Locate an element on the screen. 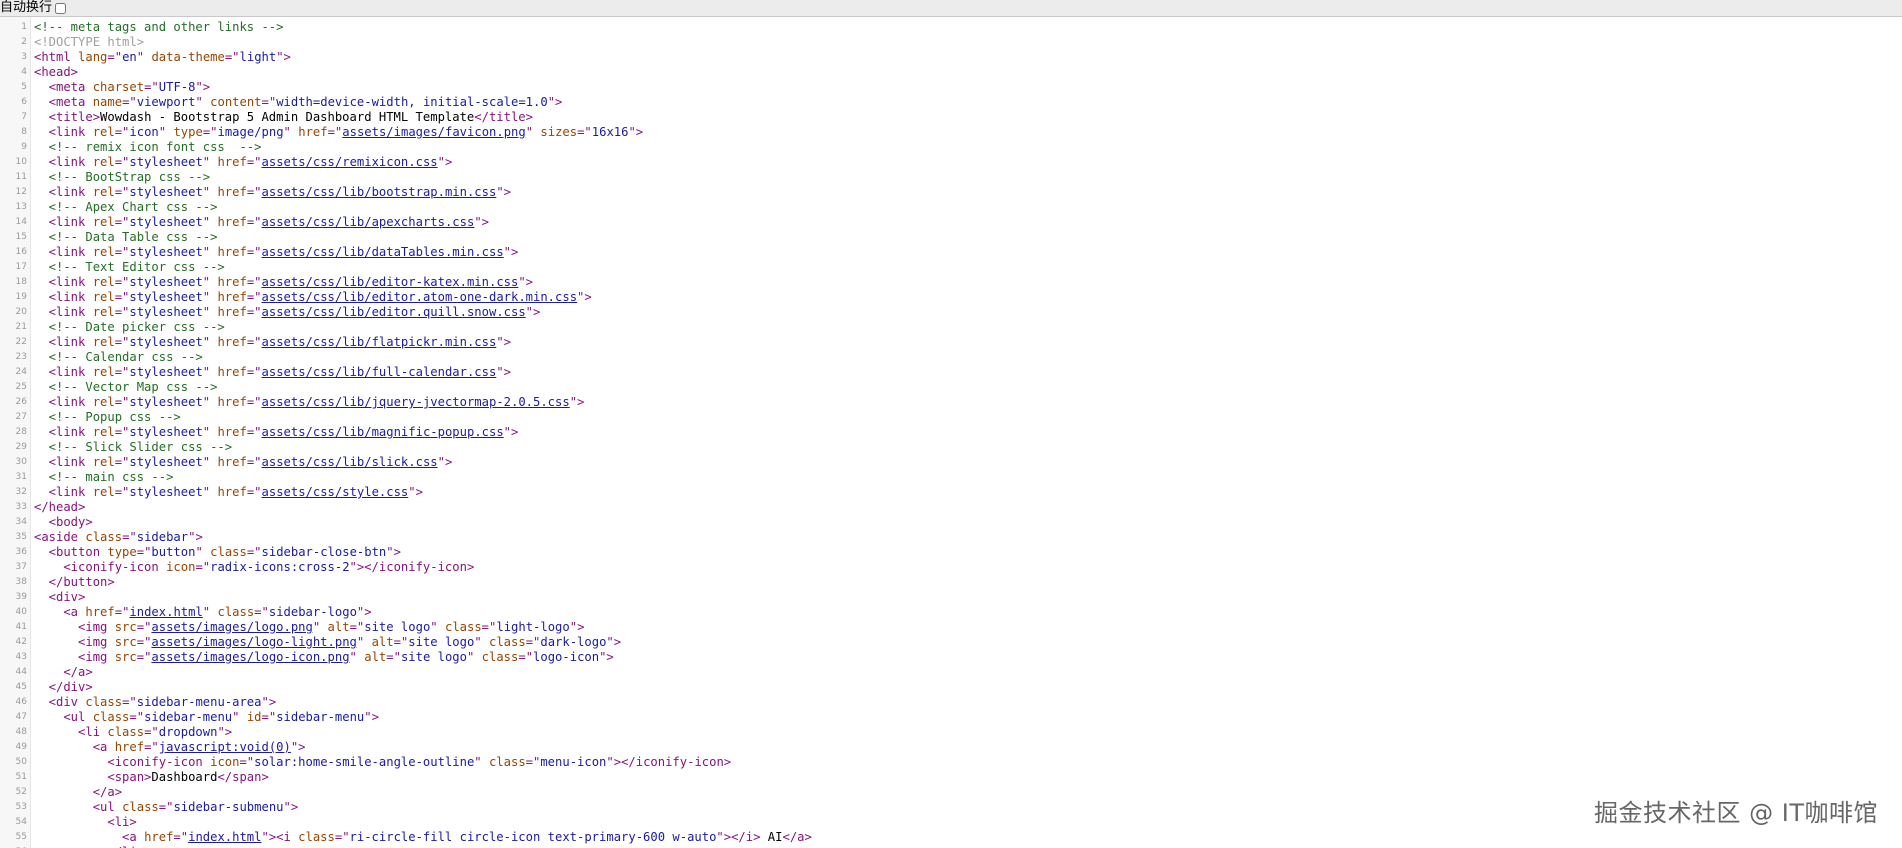 Image resolution: width=1902 pixels, height=848 pixels. source-link: assets/images/favicon.png is located at coordinates (433, 132).